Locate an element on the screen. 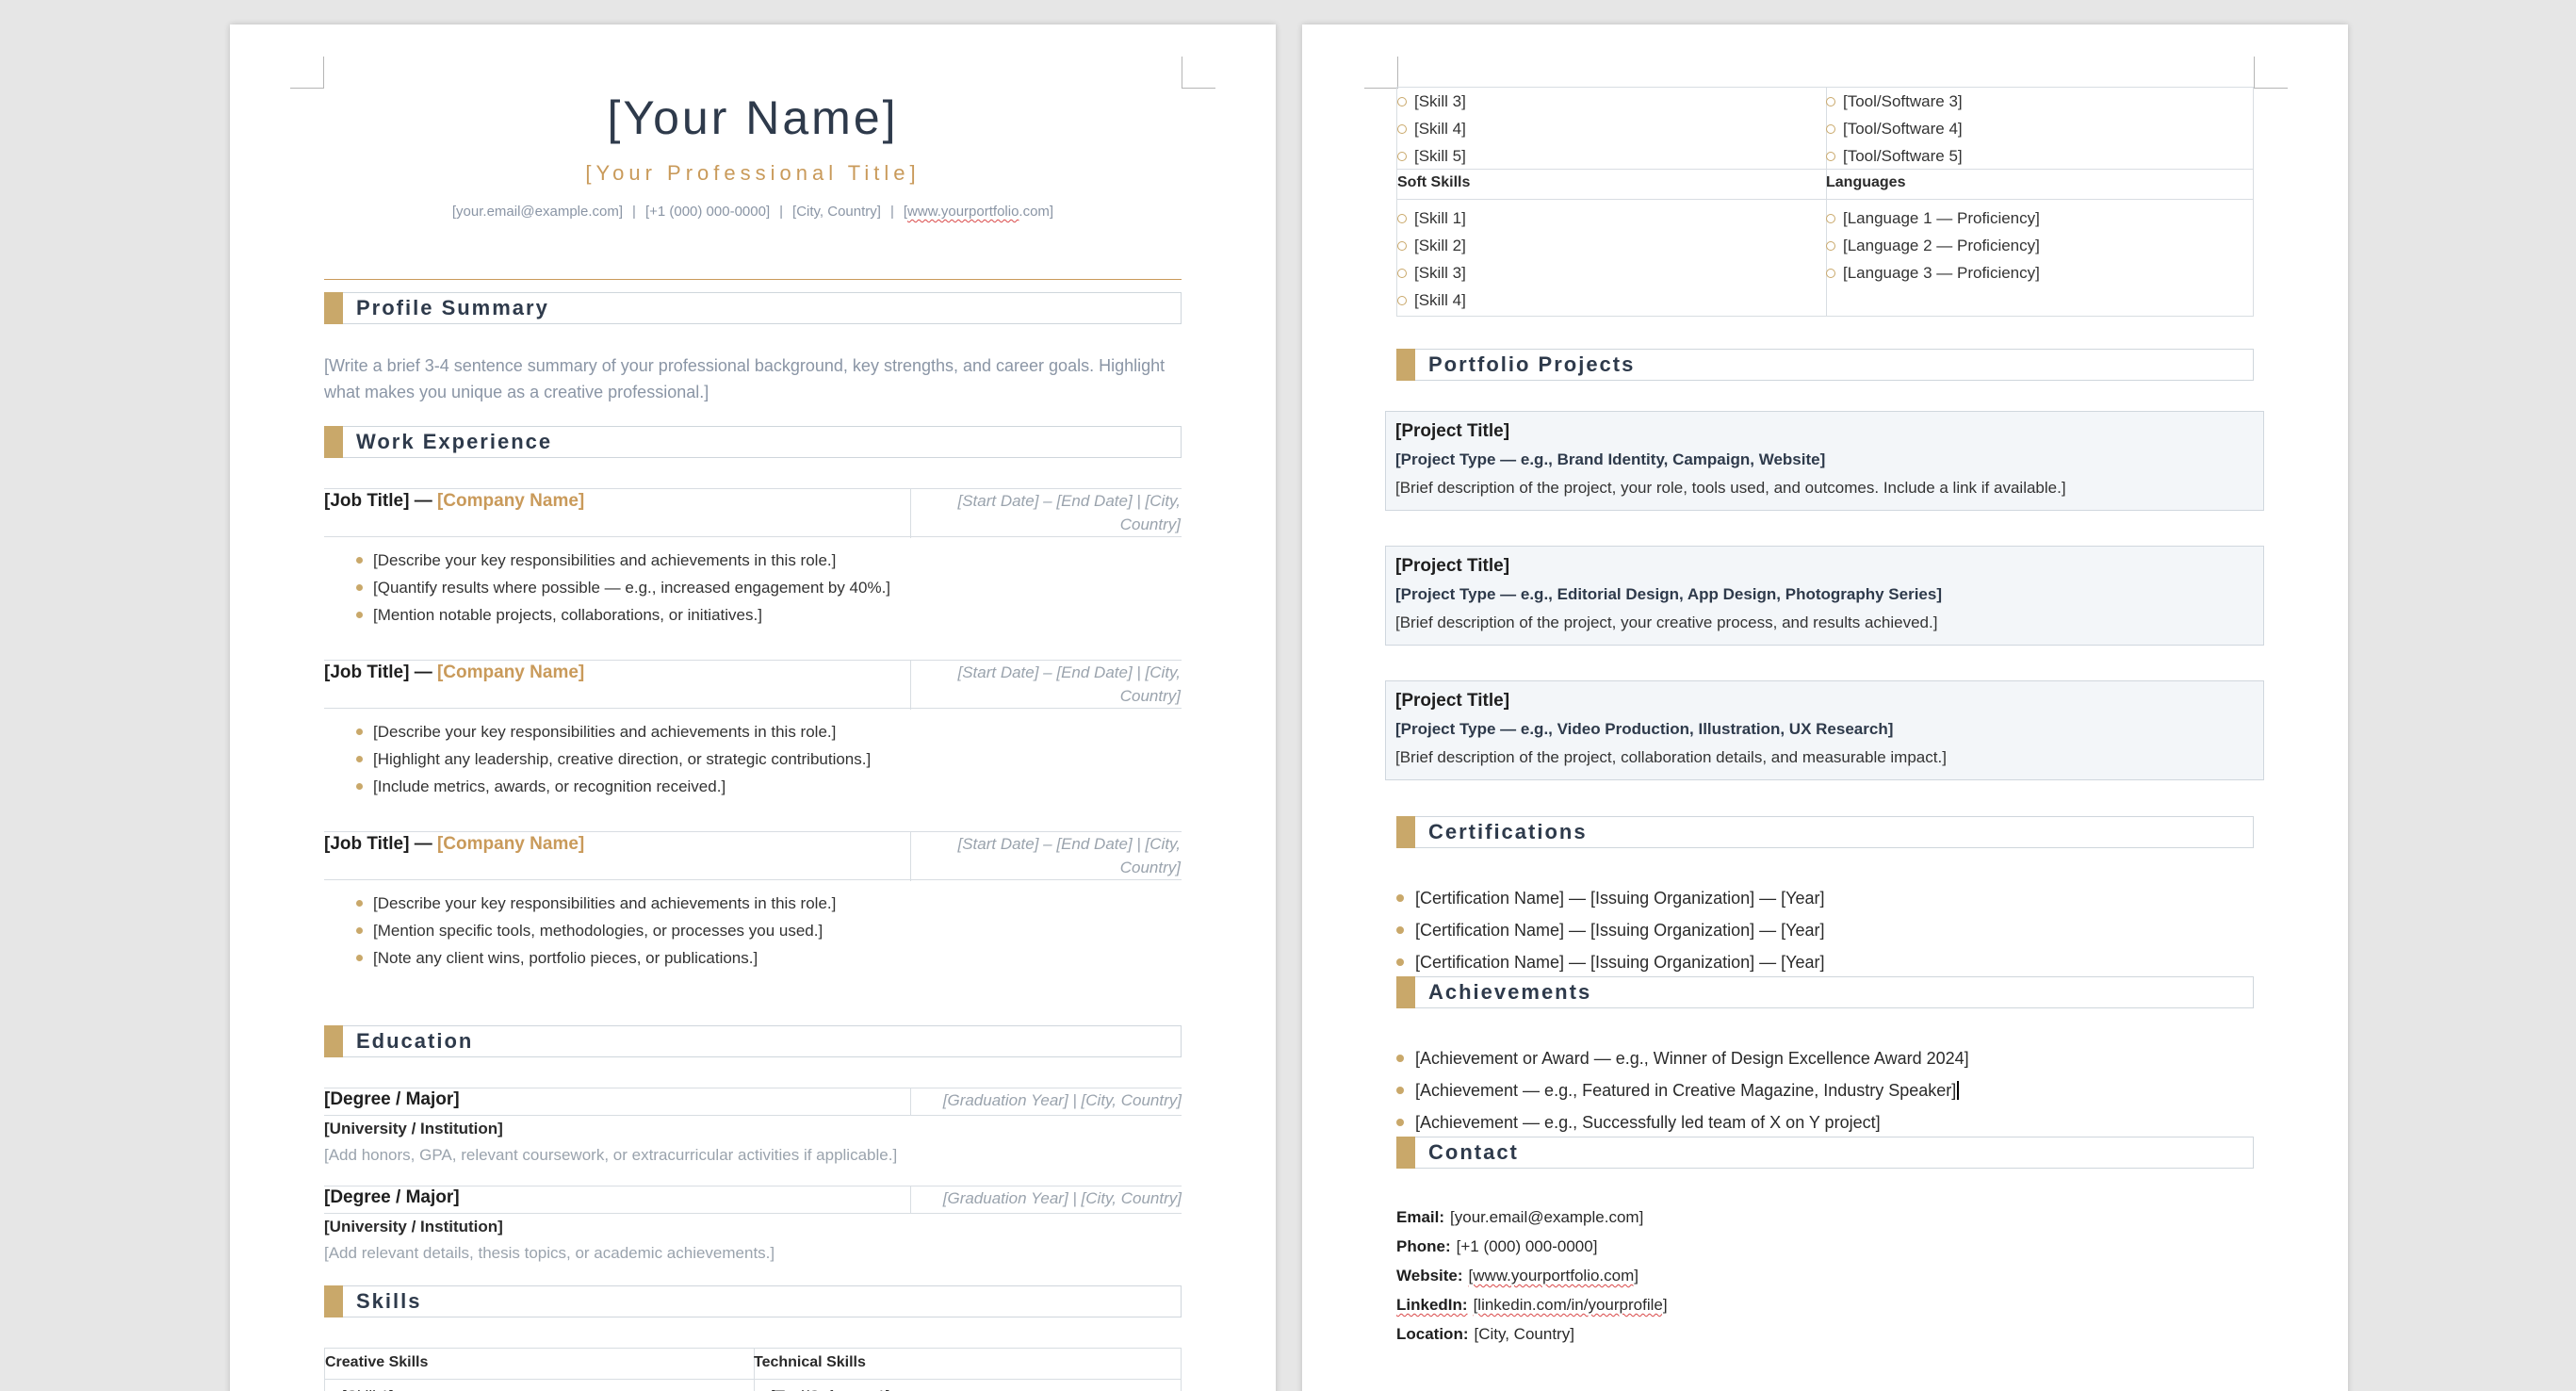  section-heading-skills: Skills is located at coordinates (753, 1301).